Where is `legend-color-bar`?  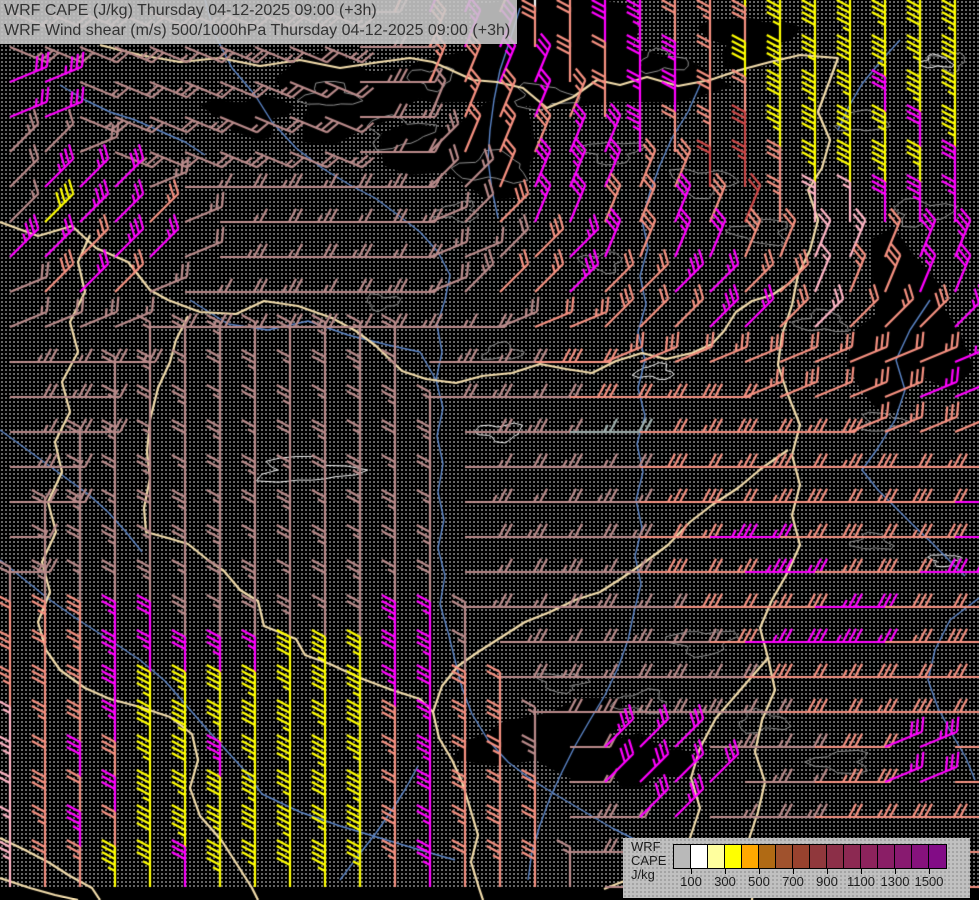
legend-color-bar is located at coordinates (810, 856).